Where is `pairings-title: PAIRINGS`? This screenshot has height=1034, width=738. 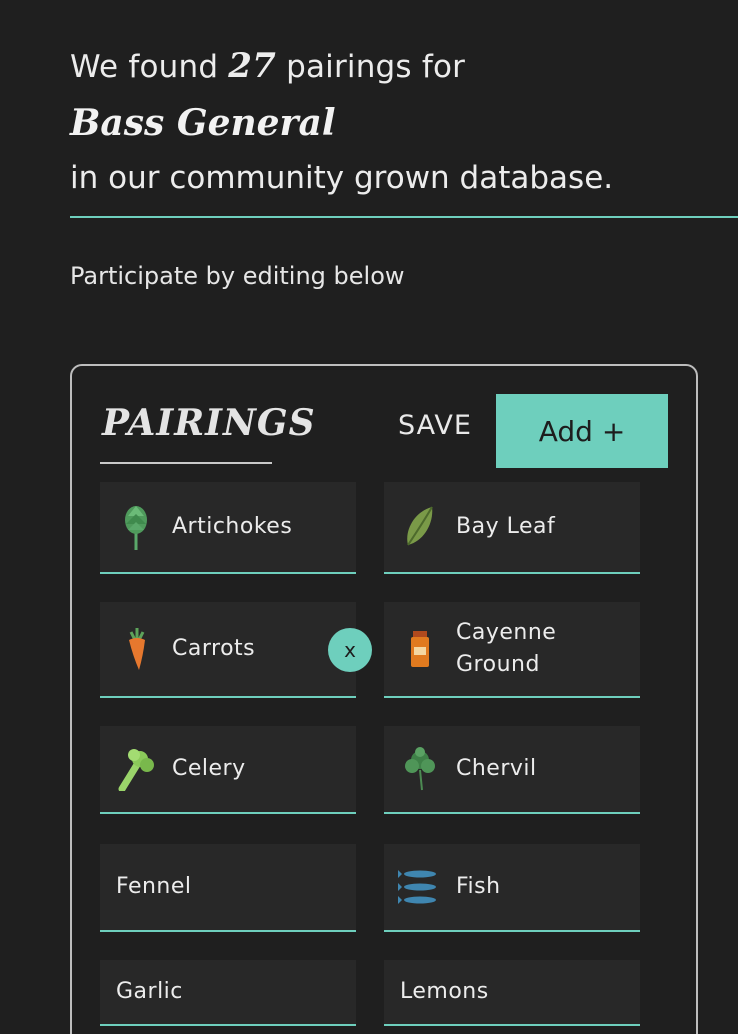 pairings-title: PAIRINGS is located at coordinates (209, 423).